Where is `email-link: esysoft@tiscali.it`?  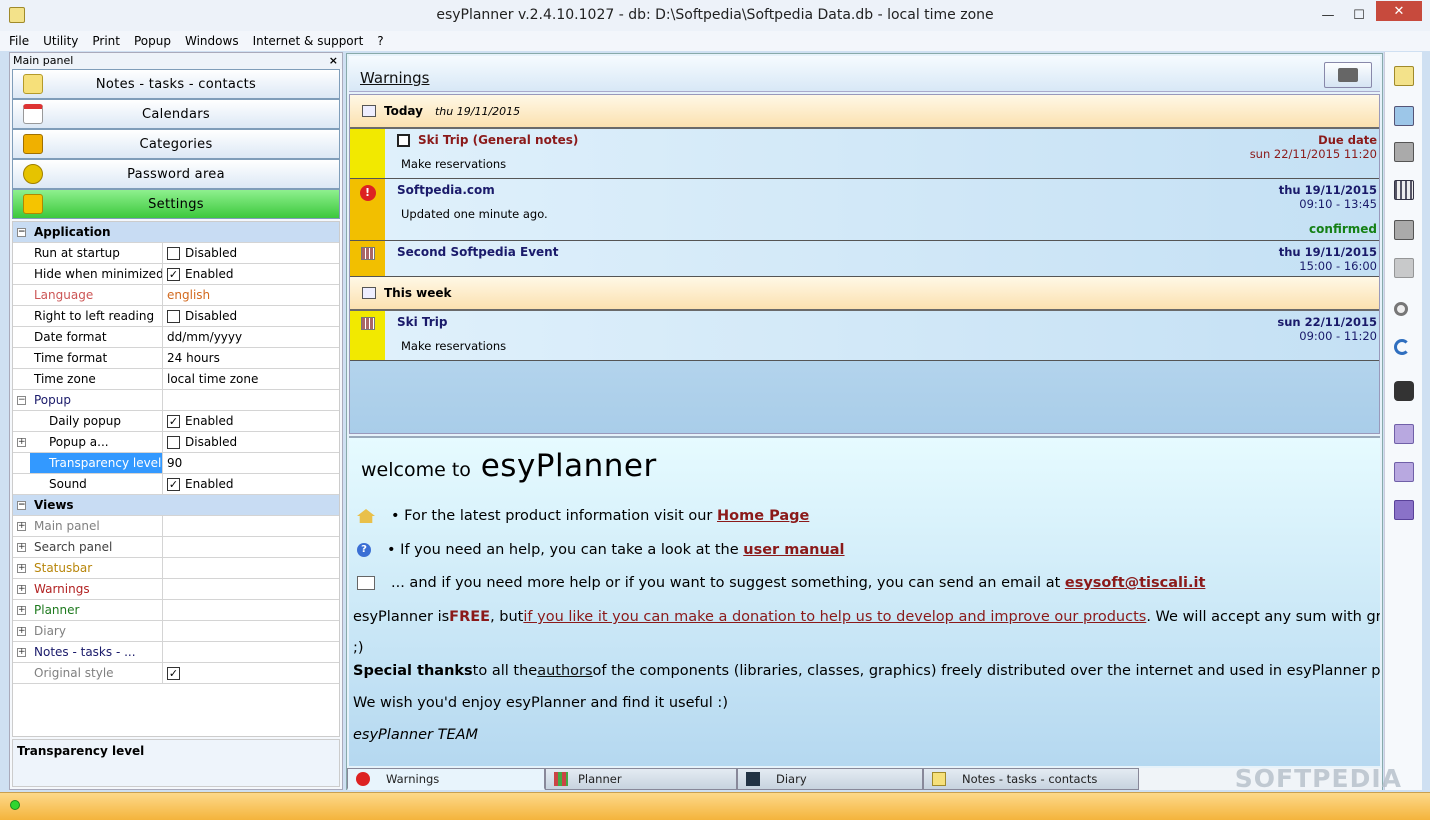
email-link: esysoft@tiscali.it is located at coordinates (1135, 583).